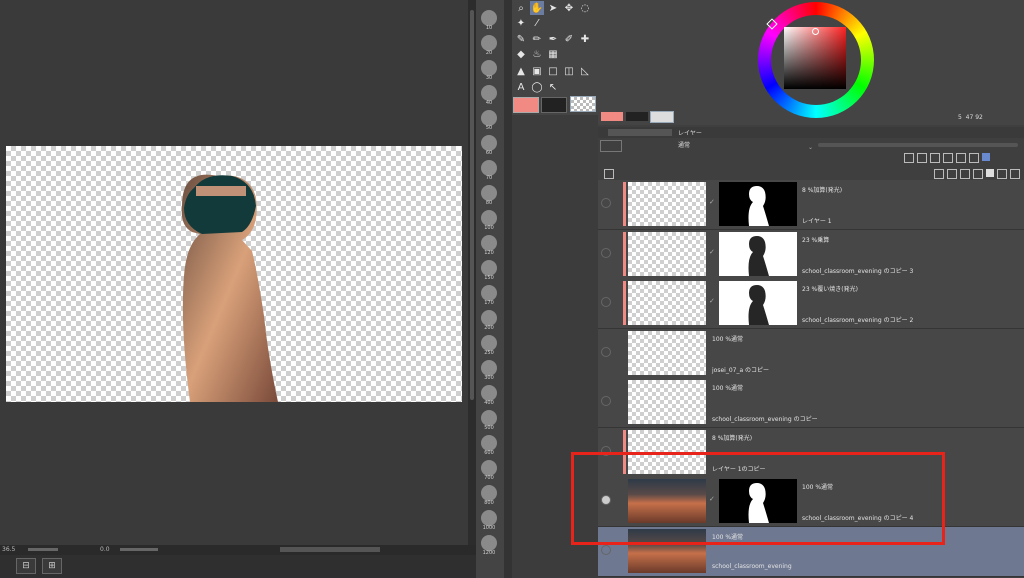  Describe the element at coordinates (52, 566) in the screenshot. I see `canvas-fit-button: ⊞` at that location.